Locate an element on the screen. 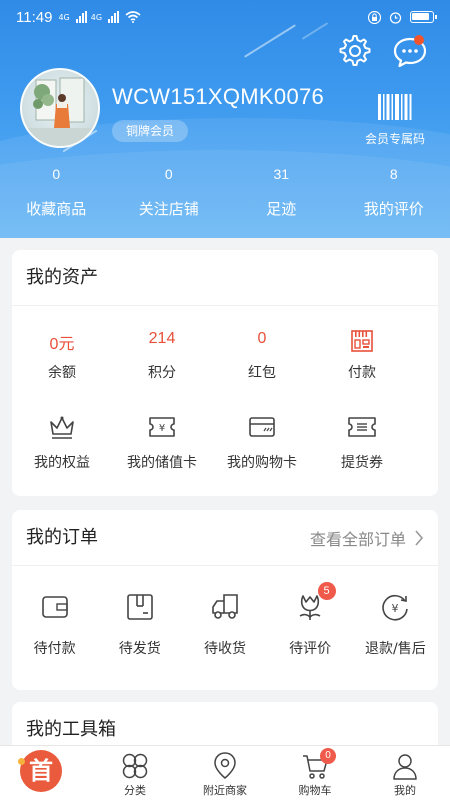  shopping-card-icon is located at coordinates (262, 427).